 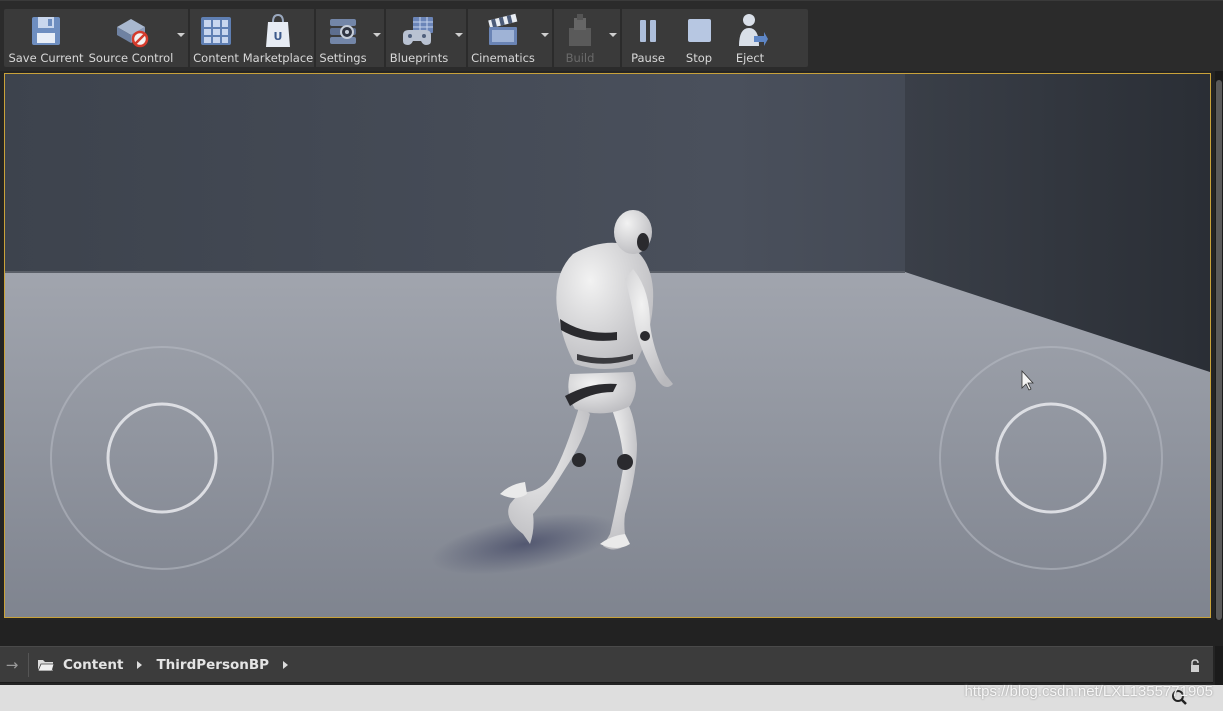 What do you see at coordinates (580, 58) in the screenshot?
I see `build-label: Build` at bounding box center [580, 58].